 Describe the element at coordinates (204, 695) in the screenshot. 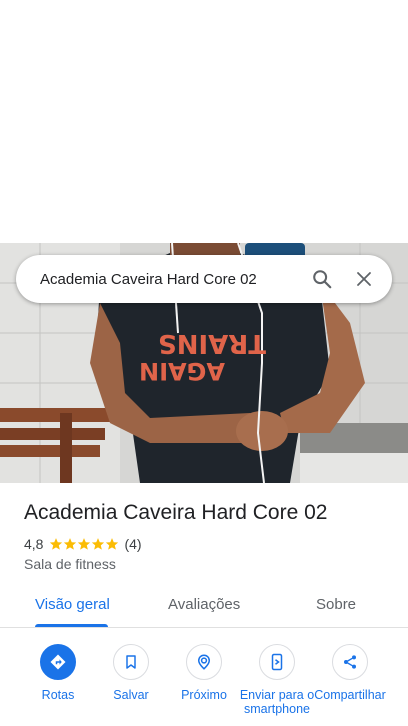

I see `action-label-nearby: Próximo` at that location.